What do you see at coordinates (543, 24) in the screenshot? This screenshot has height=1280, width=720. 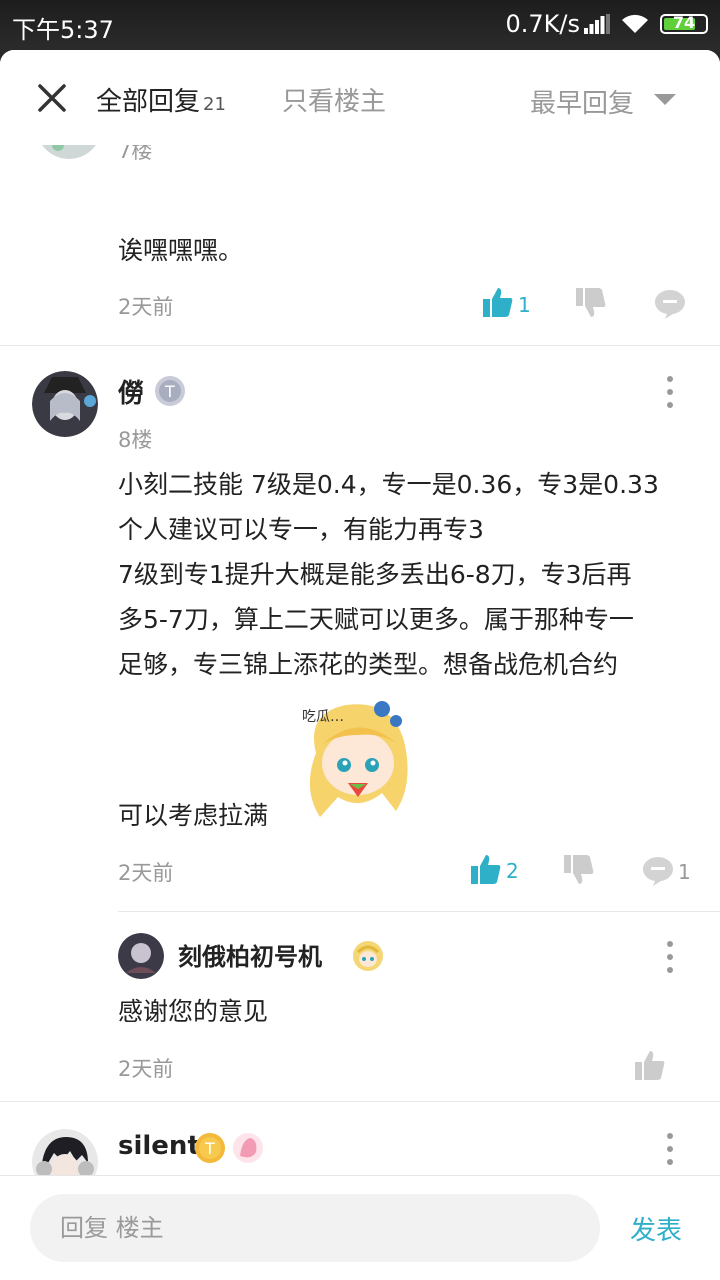 I see `network-speed: 0.7K/s` at bounding box center [543, 24].